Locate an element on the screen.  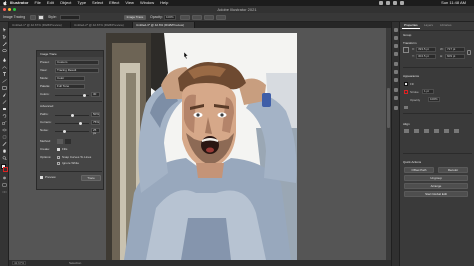
edit-toolbar-icon is located at coordinates (4, 192).